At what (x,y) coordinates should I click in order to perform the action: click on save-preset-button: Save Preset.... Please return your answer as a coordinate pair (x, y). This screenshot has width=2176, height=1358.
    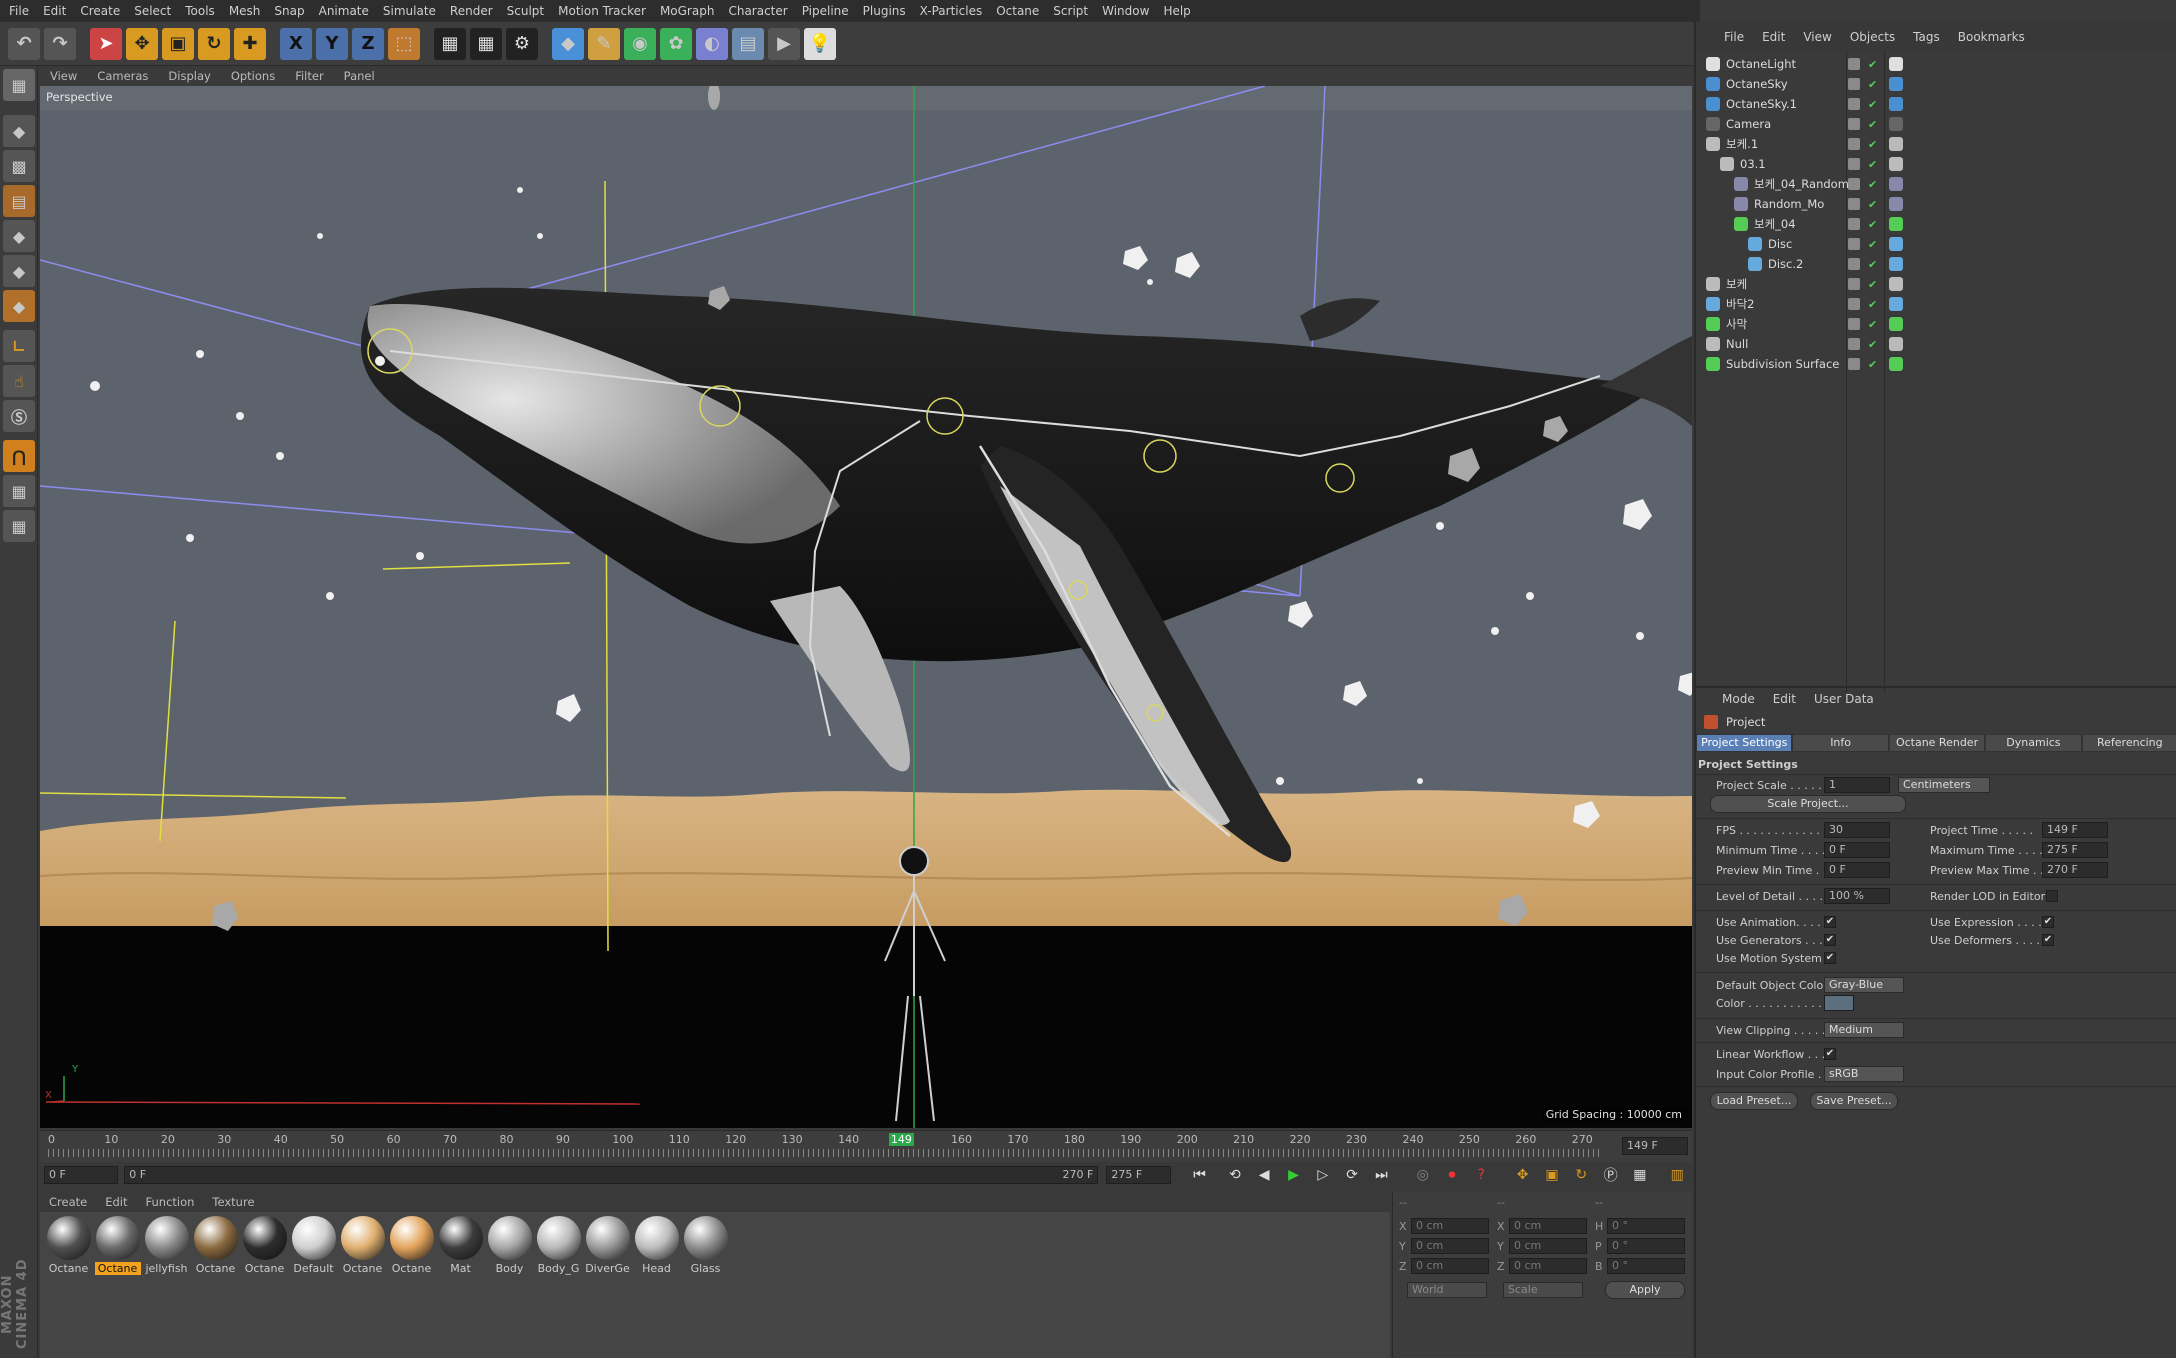
    Looking at the image, I should click on (1854, 1101).